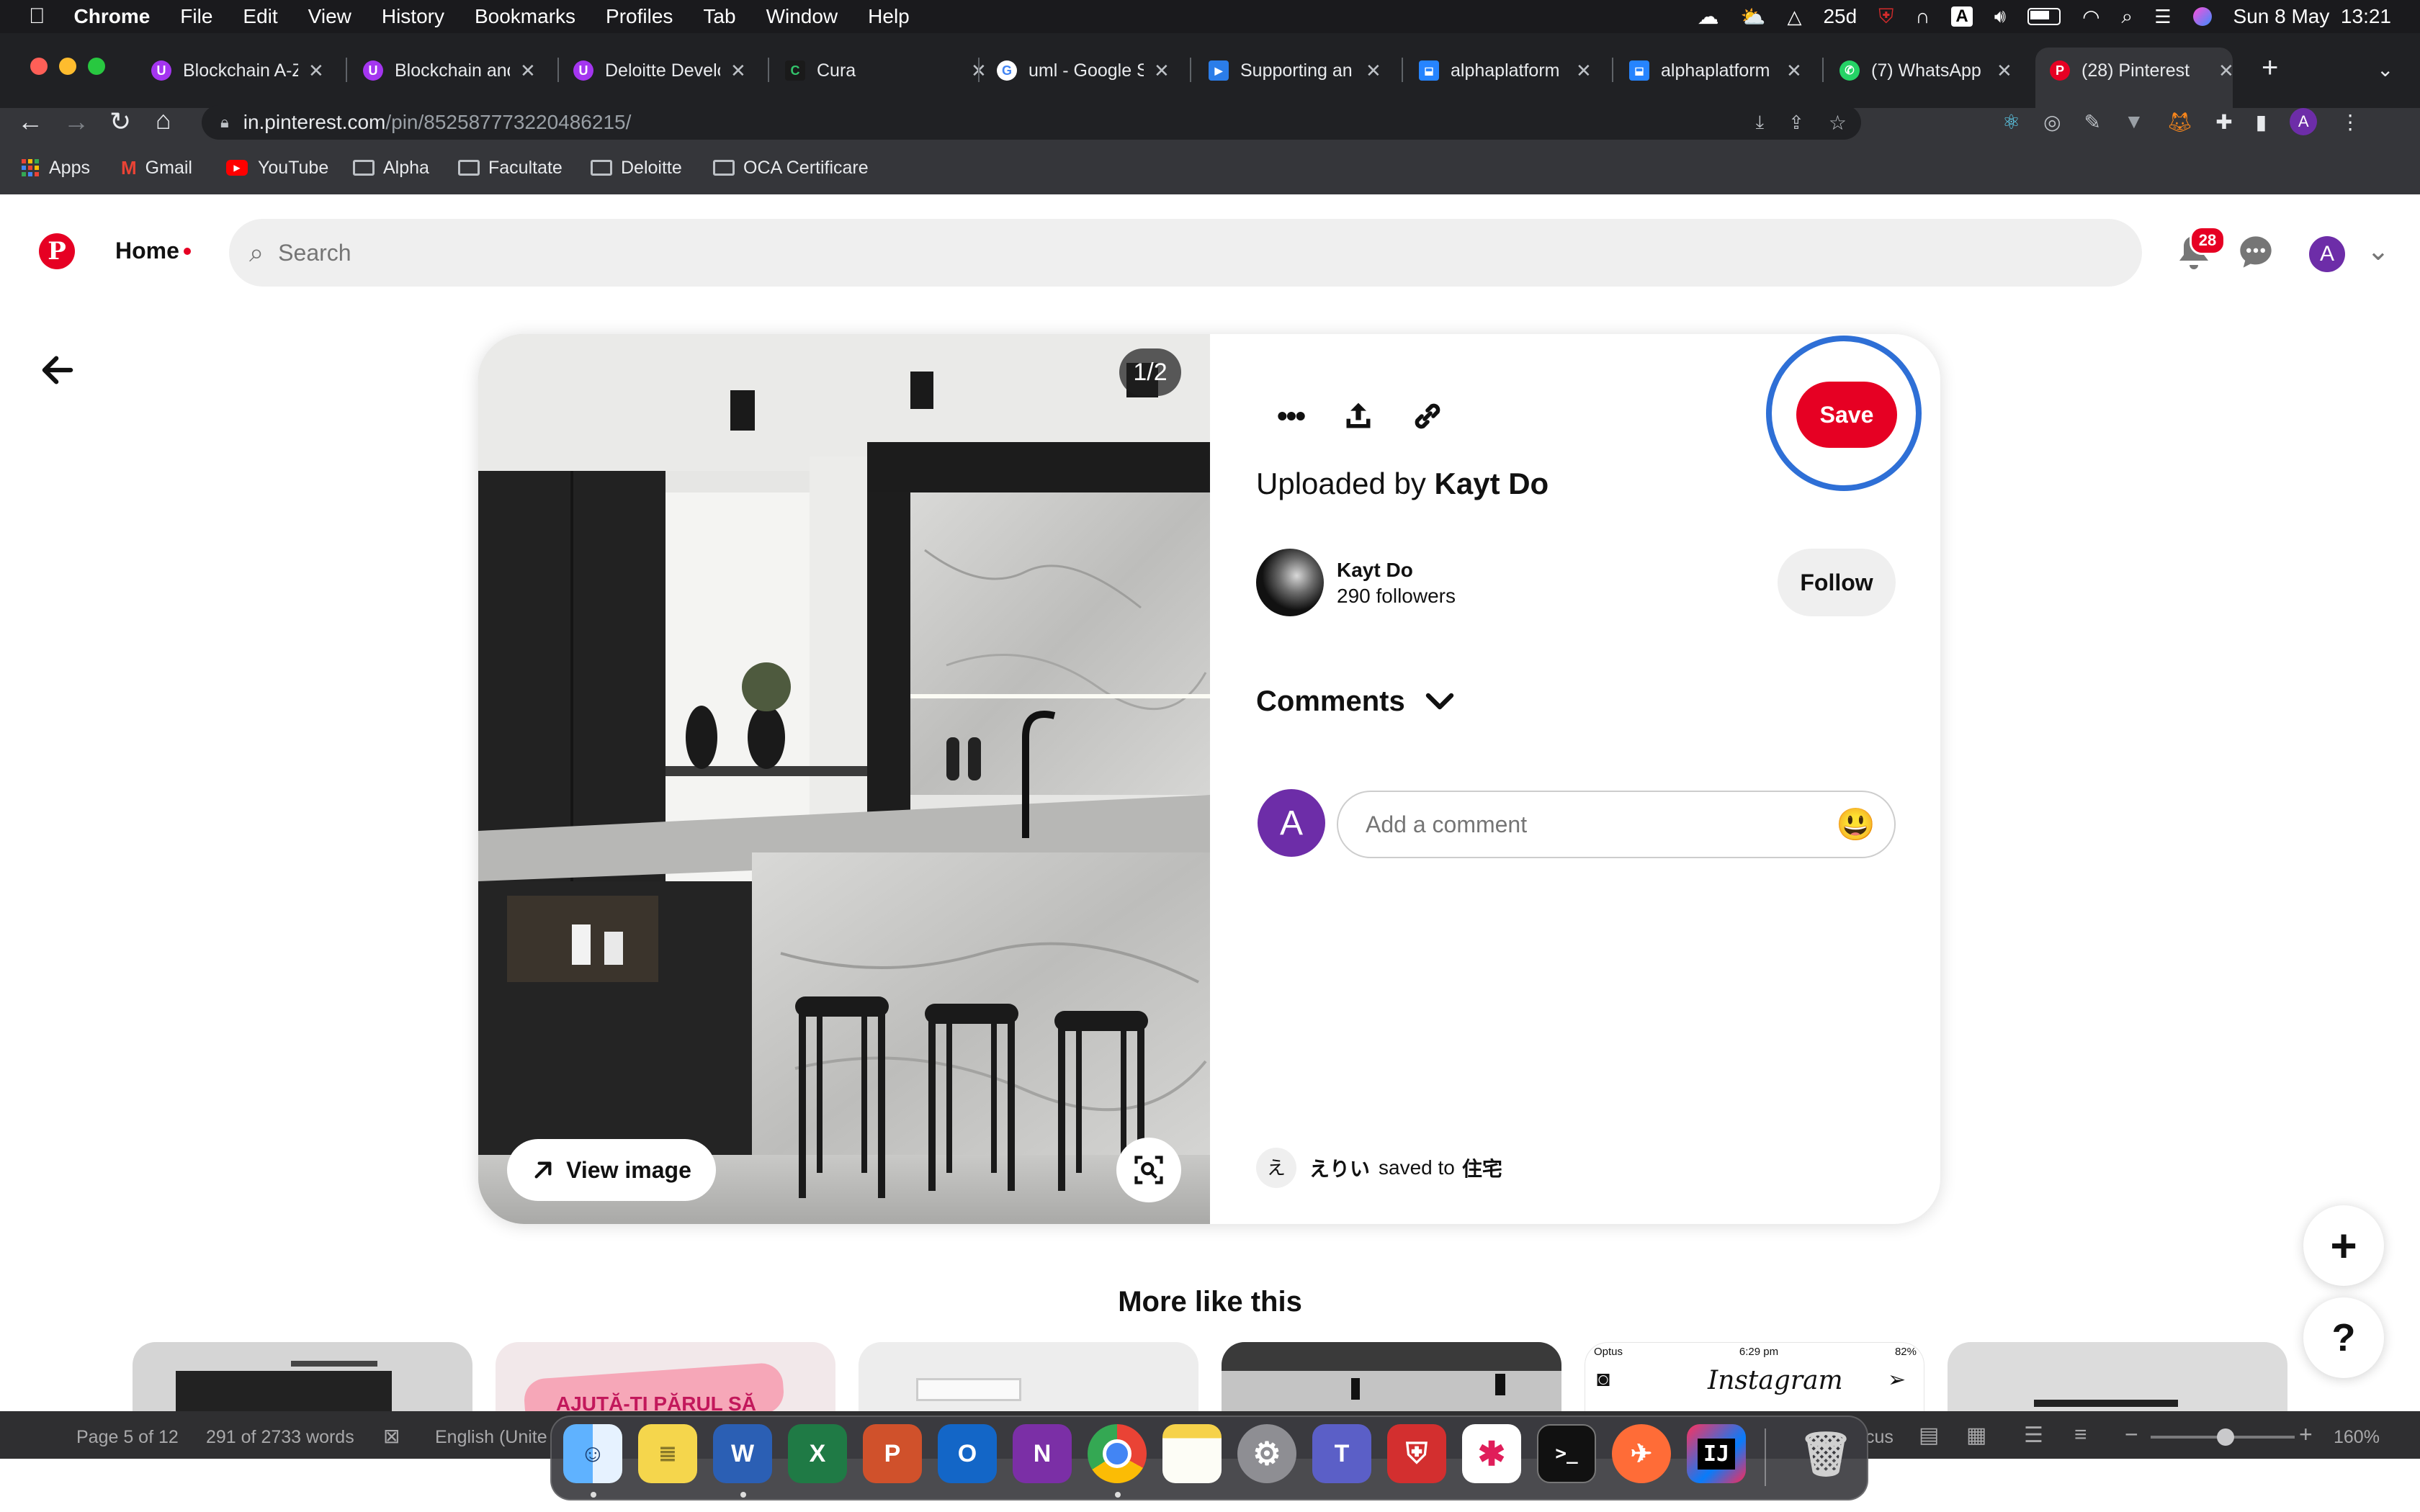  Describe the element at coordinates (39, 66) in the screenshot. I see `window-close-button` at that location.